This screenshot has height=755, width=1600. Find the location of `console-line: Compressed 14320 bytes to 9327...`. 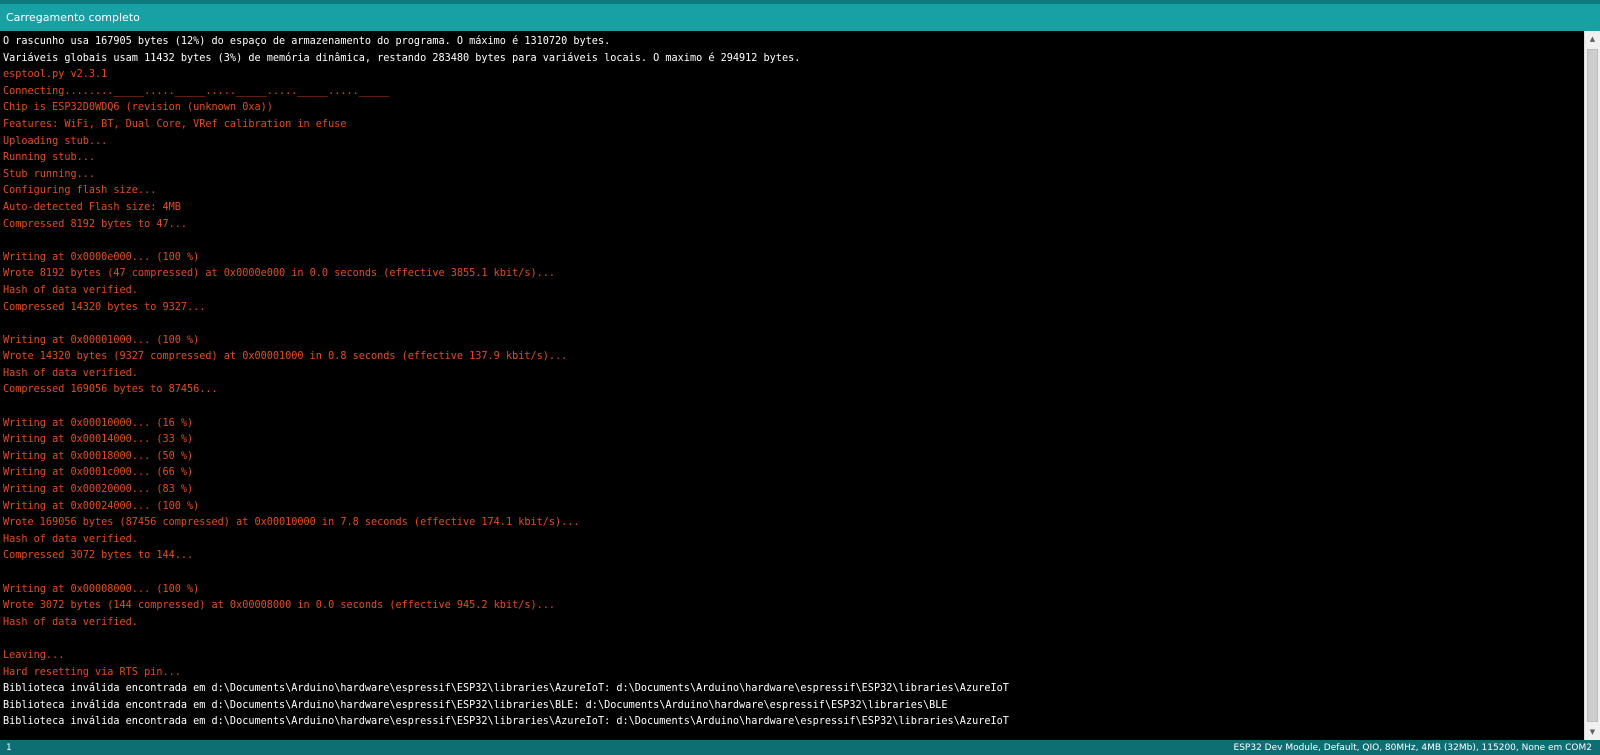

console-line: Compressed 14320 bytes to 9327... is located at coordinates (104, 307).